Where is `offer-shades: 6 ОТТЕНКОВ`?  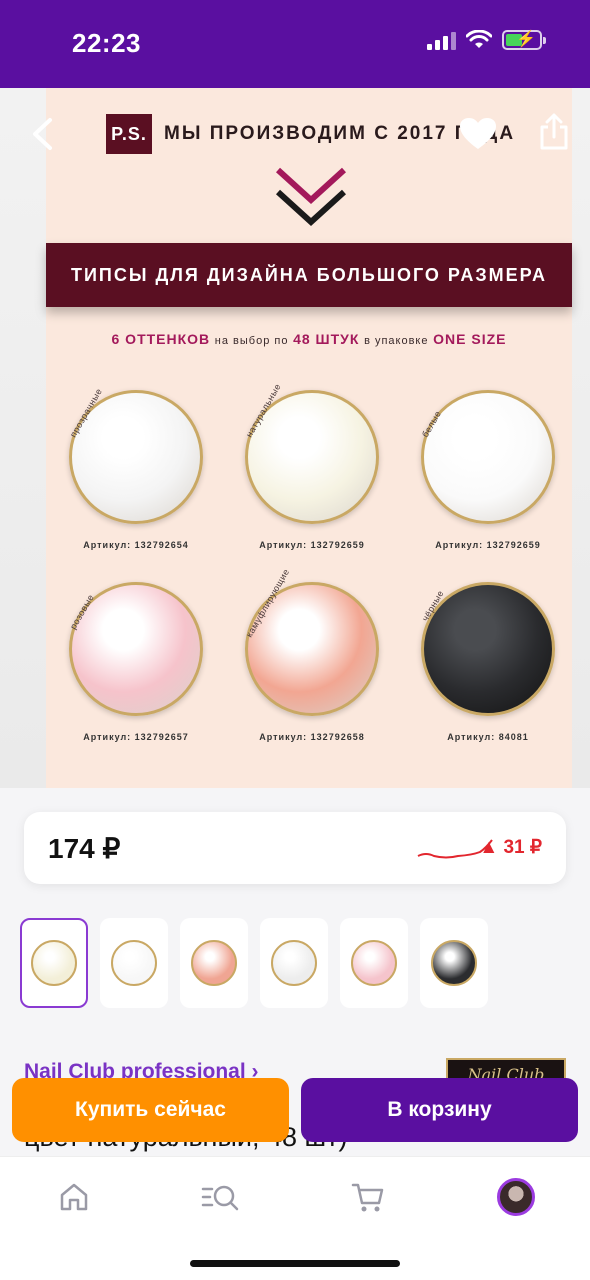 offer-shades: 6 ОТТЕНКОВ is located at coordinates (161, 339).